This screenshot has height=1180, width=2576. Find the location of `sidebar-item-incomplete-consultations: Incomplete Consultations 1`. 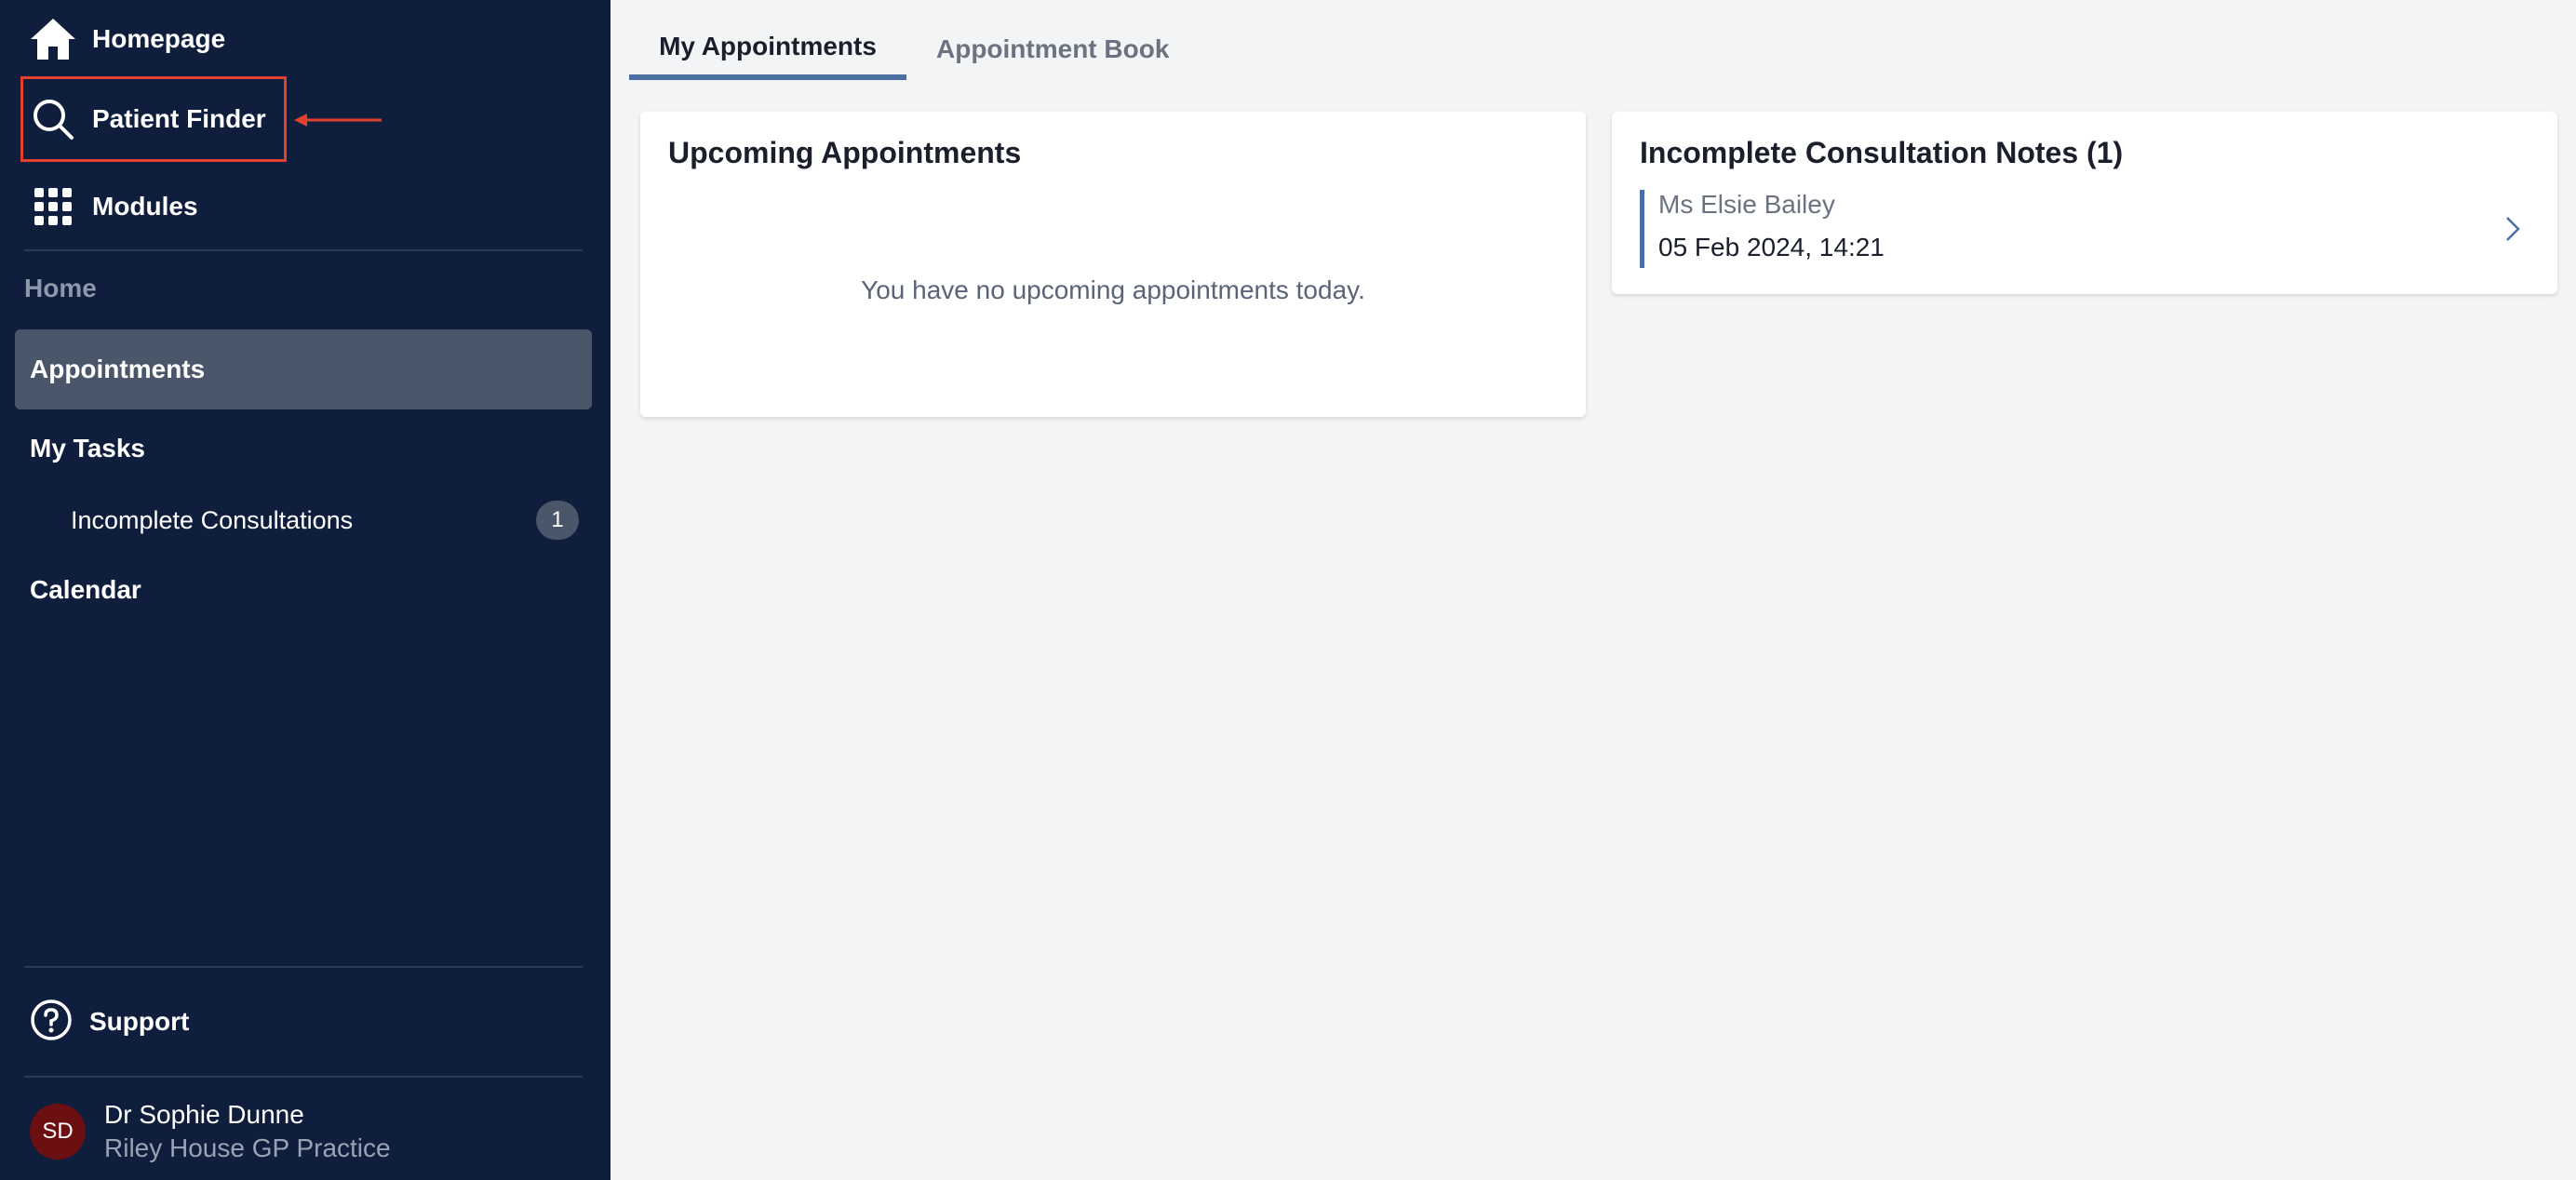

sidebar-item-incomplete-consultations: Incomplete Consultations 1 is located at coordinates (325, 520).